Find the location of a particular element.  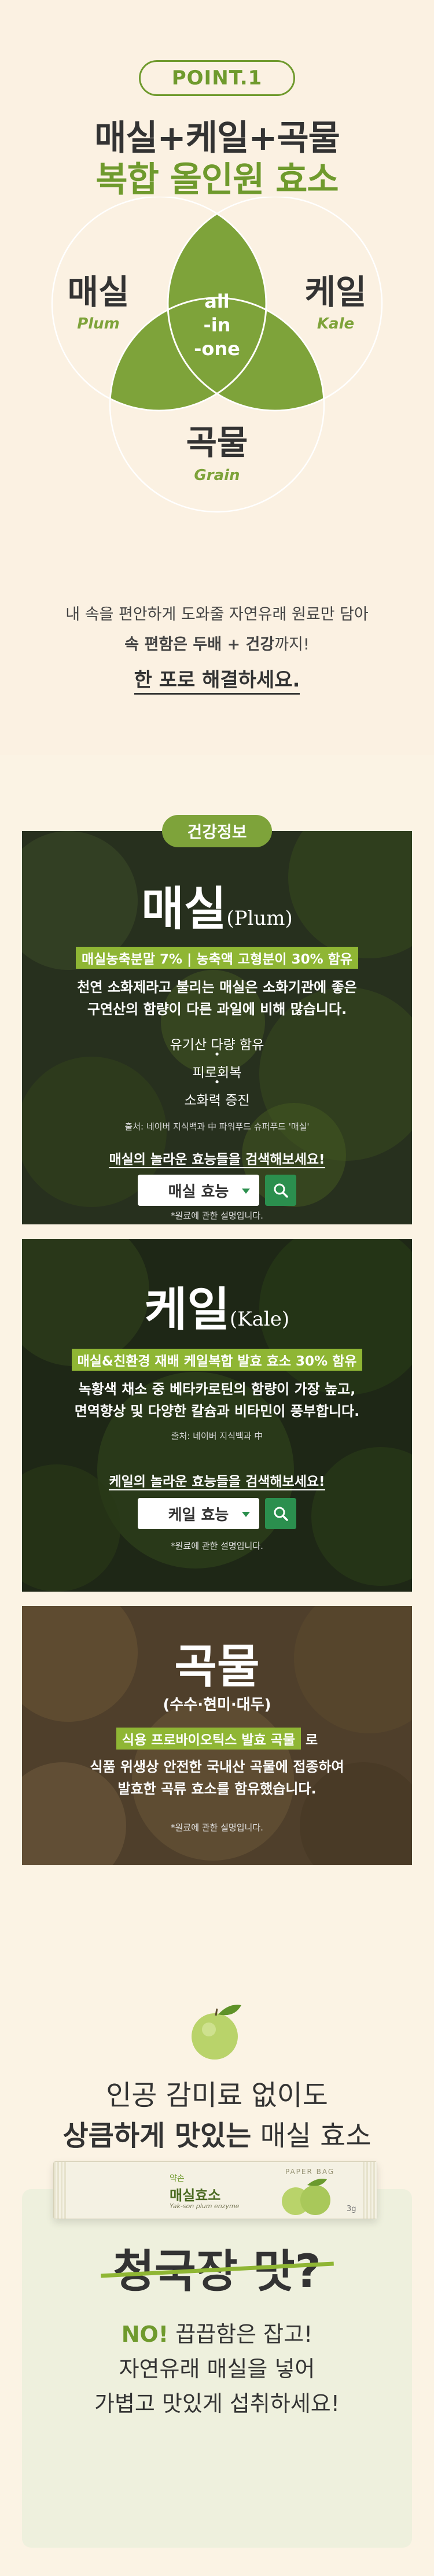

kale-highlight: 매실&친환경 재배 케일복합 발효 효소 30% 함유 is located at coordinates (217, 1360).